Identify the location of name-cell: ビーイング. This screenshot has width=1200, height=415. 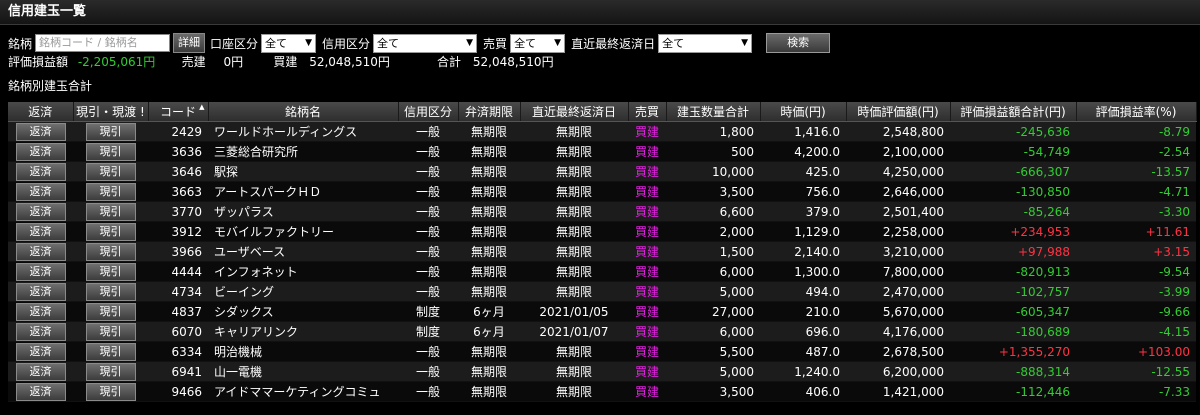
(303, 291).